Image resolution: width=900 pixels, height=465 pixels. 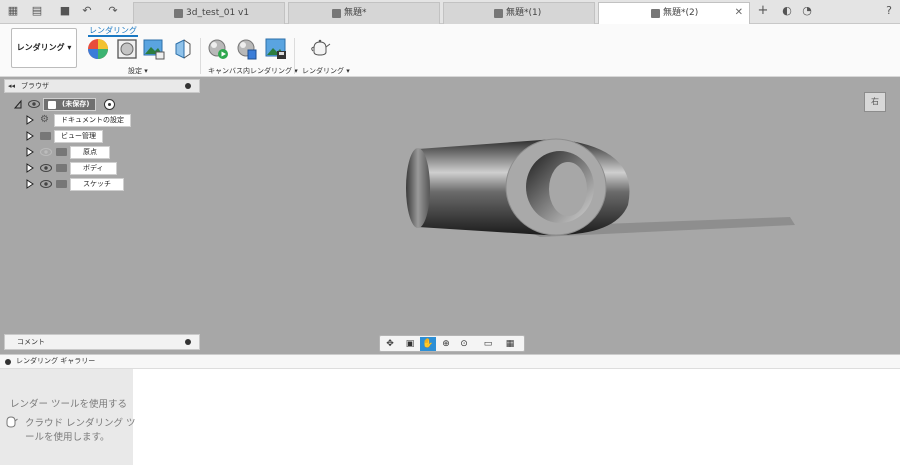 I want to click on gallery-hint-line-1: レンダー ツールを使用する, so click(x=69, y=404).